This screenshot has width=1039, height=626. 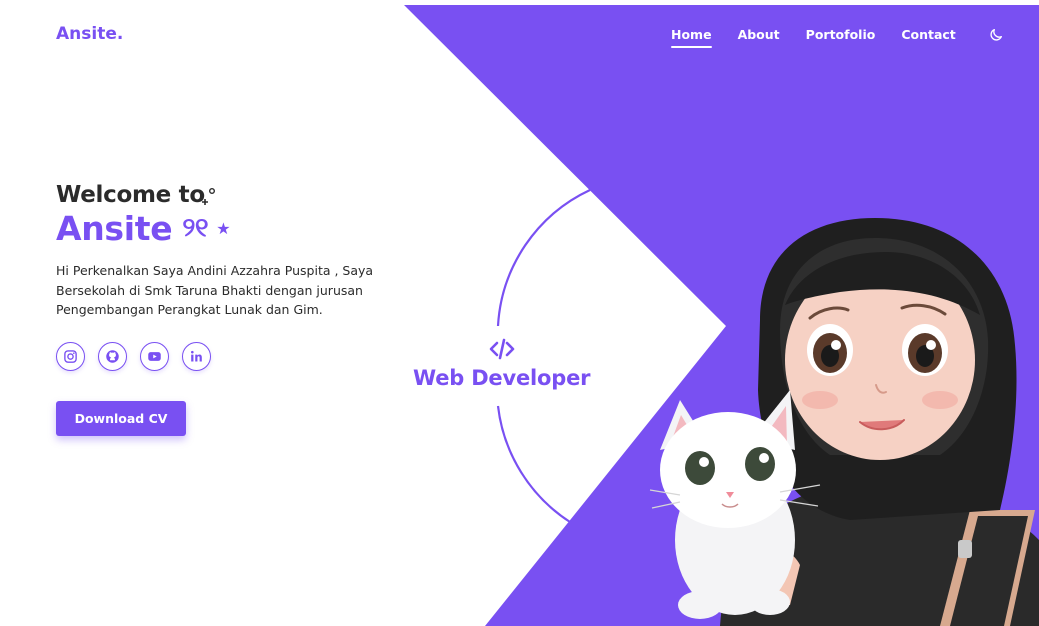 I want to click on linkedin-icon, so click(x=196, y=356).